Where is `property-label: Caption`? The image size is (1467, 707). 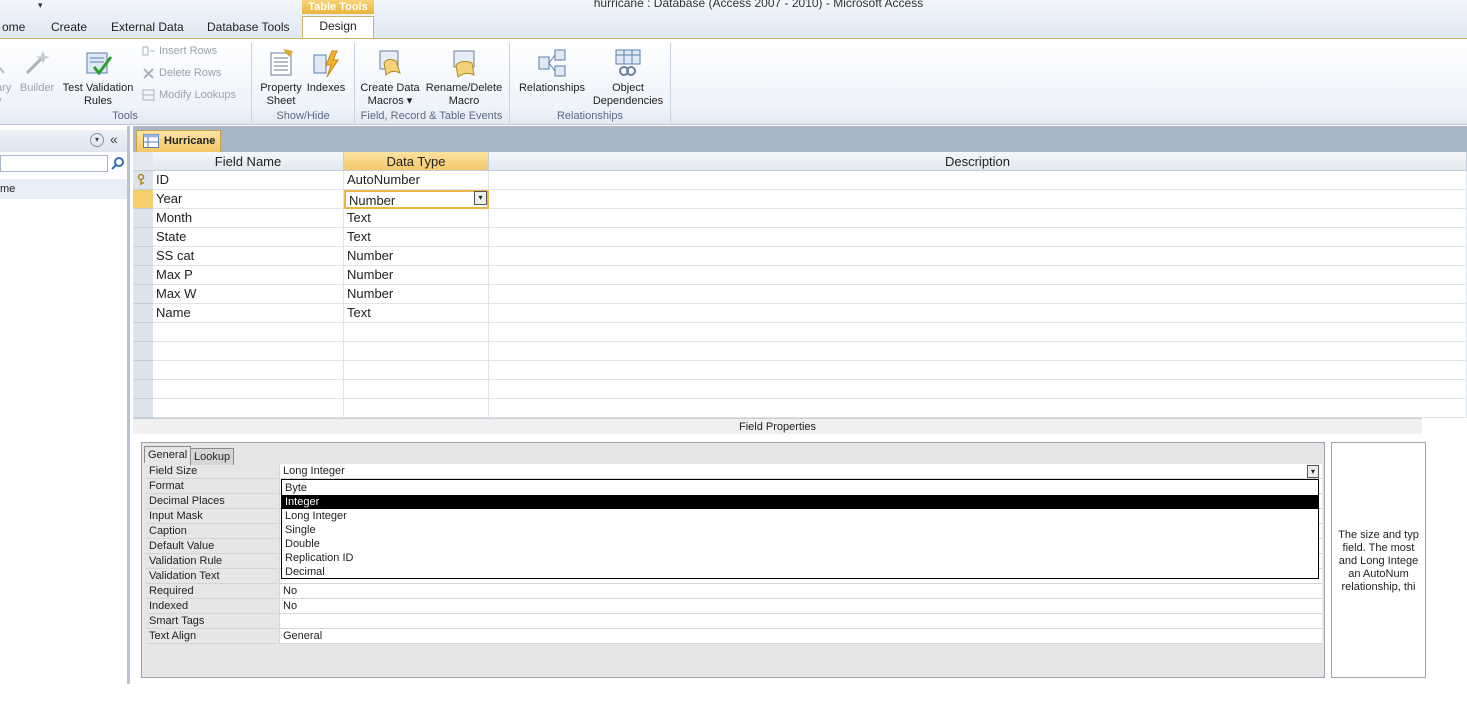 property-label: Caption is located at coordinates (212, 531).